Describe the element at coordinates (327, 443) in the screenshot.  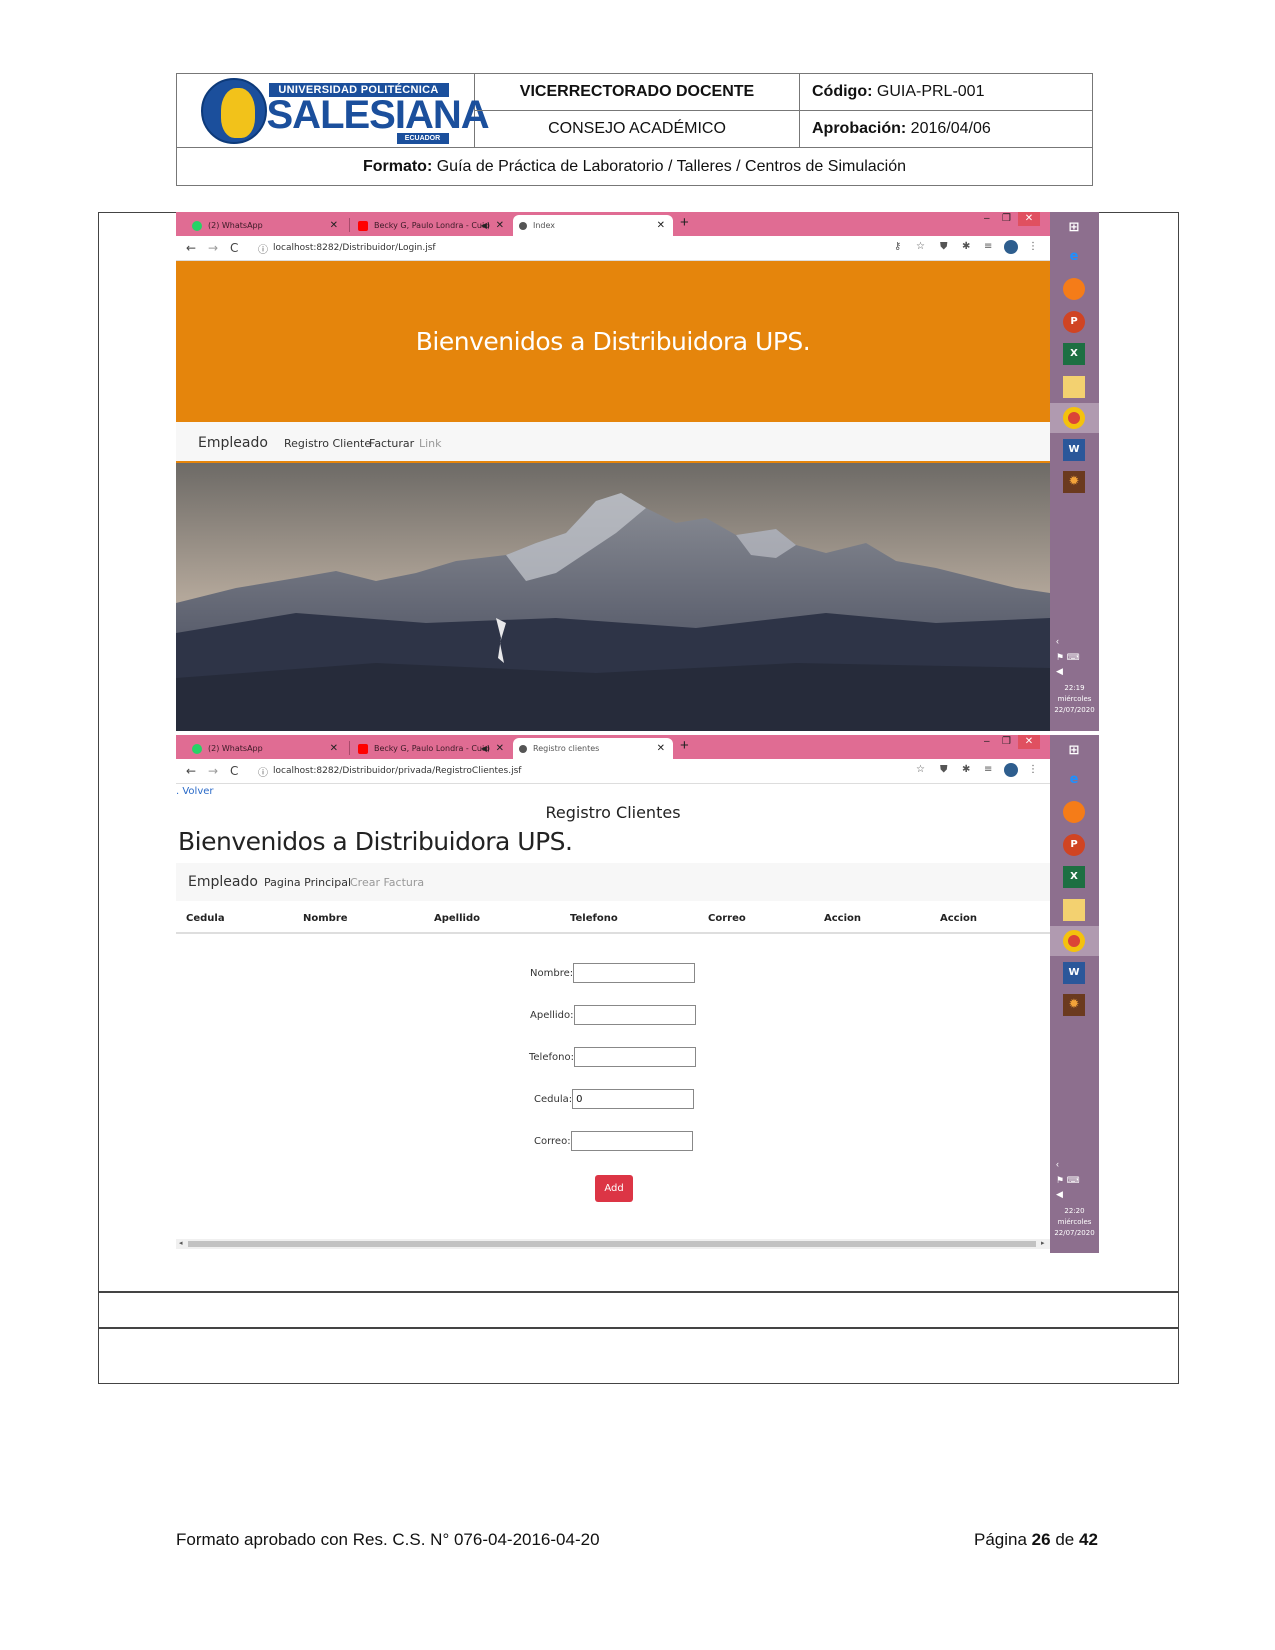
I see `nav-link-registro-cliente: Registro Cliente` at that location.